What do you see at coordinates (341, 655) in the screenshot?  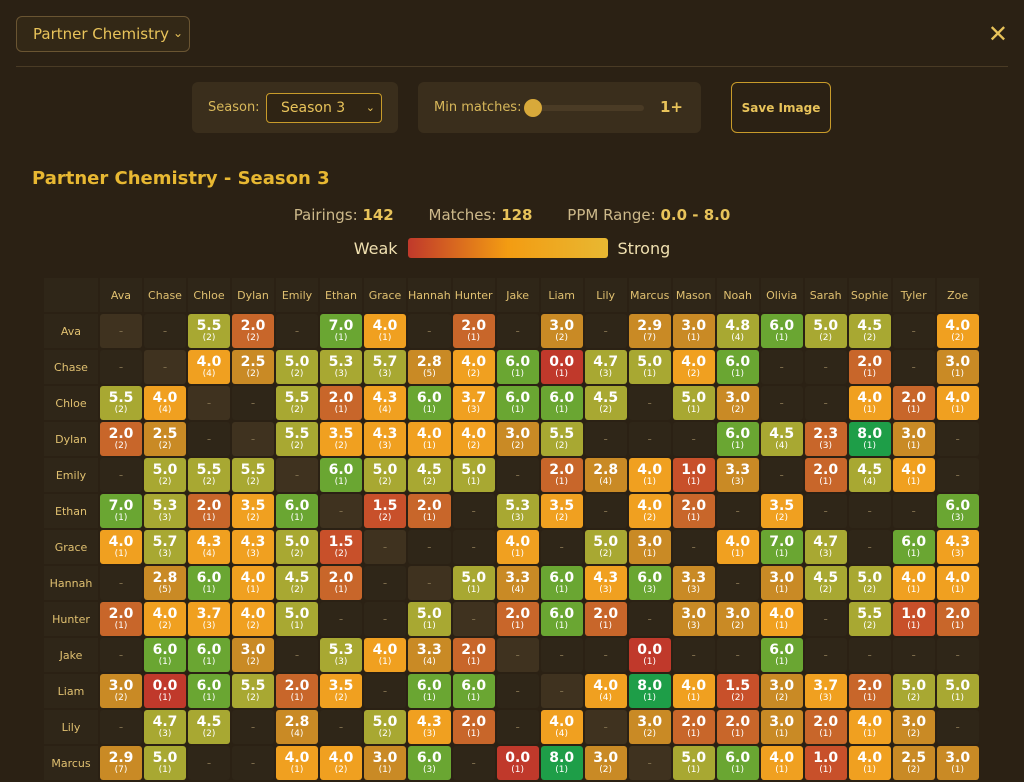 I see `heatmap-cell: 5.3 (3)` at bounding box center [341, 655].